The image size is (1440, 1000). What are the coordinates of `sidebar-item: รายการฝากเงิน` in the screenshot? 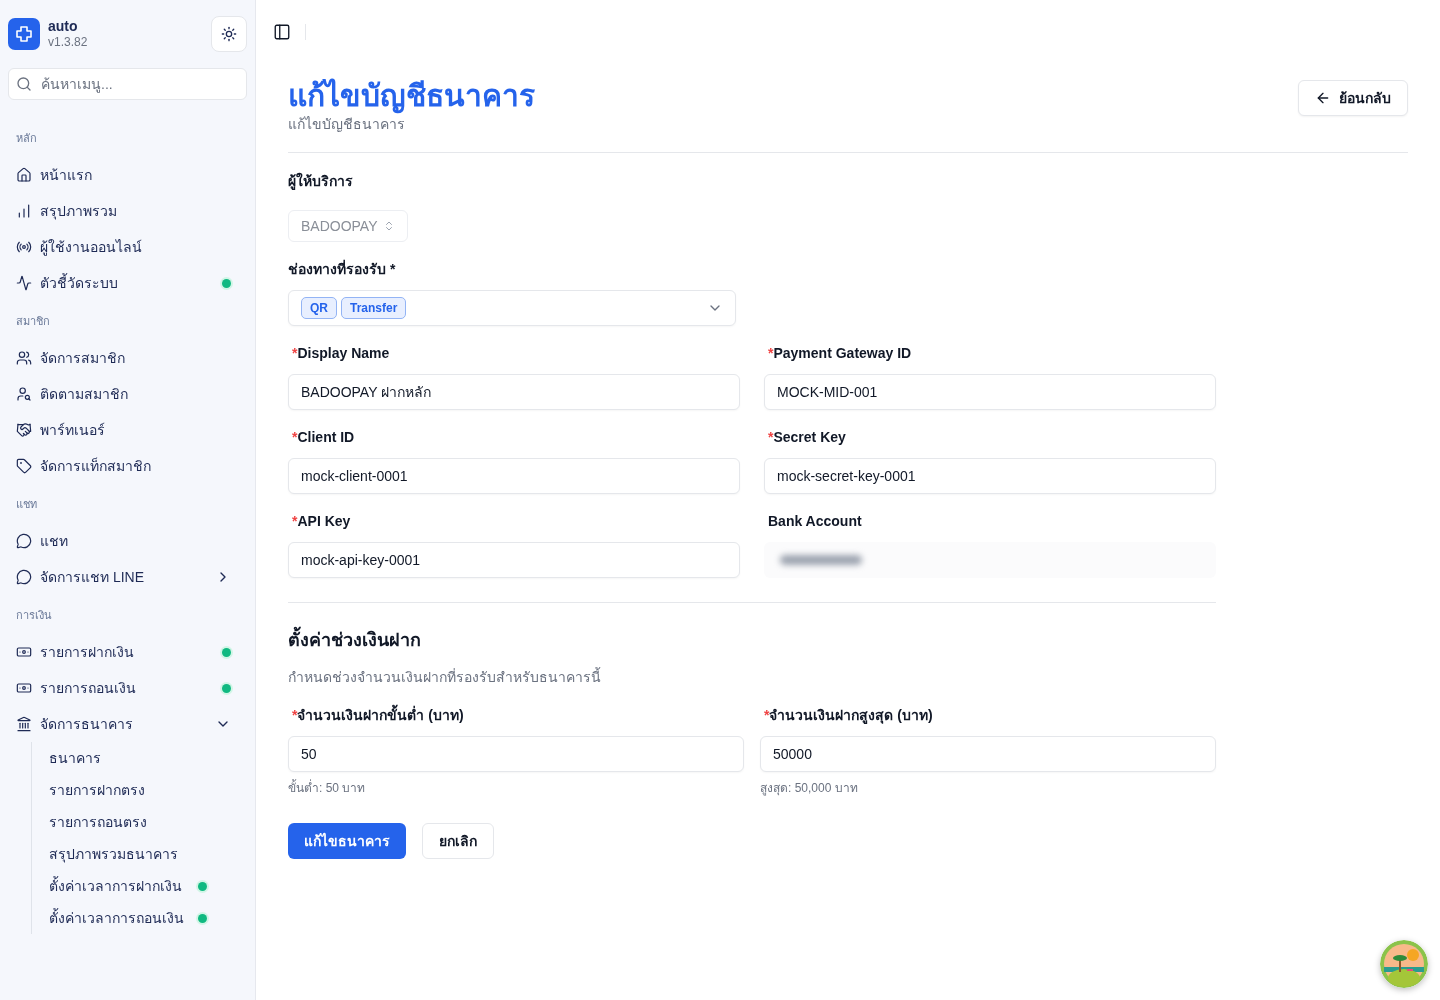 It's located at (127, 652).